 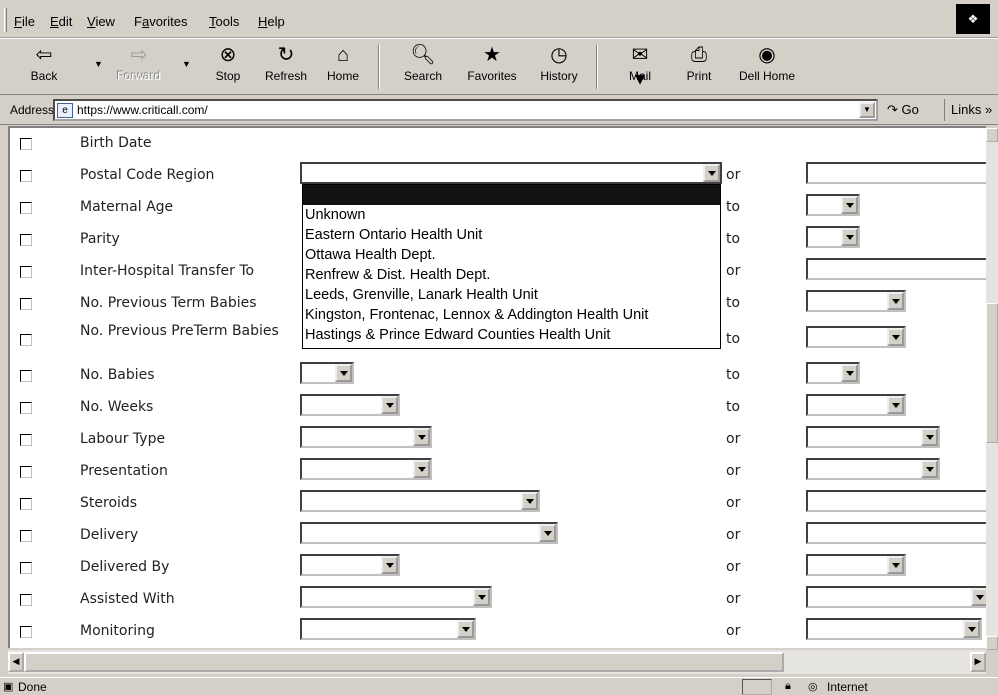 What do you see at coordinates (640, 68) in the screenshot?
I see `mail-button: ✉▾ Mail` at bounding box center [640, 68].